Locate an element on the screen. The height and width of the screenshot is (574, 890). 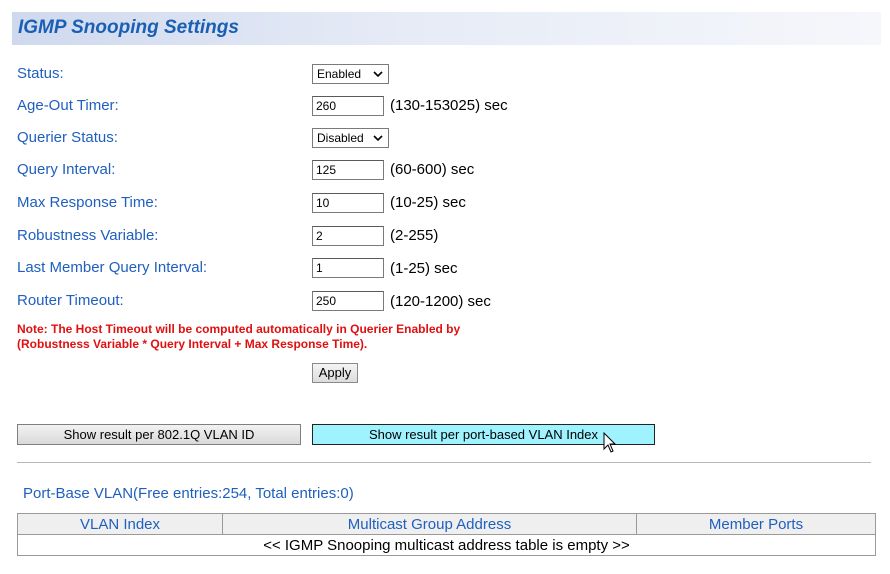
last-member-query-interval-label: Last Member Query Interval: is located at coordinates (112, 267).